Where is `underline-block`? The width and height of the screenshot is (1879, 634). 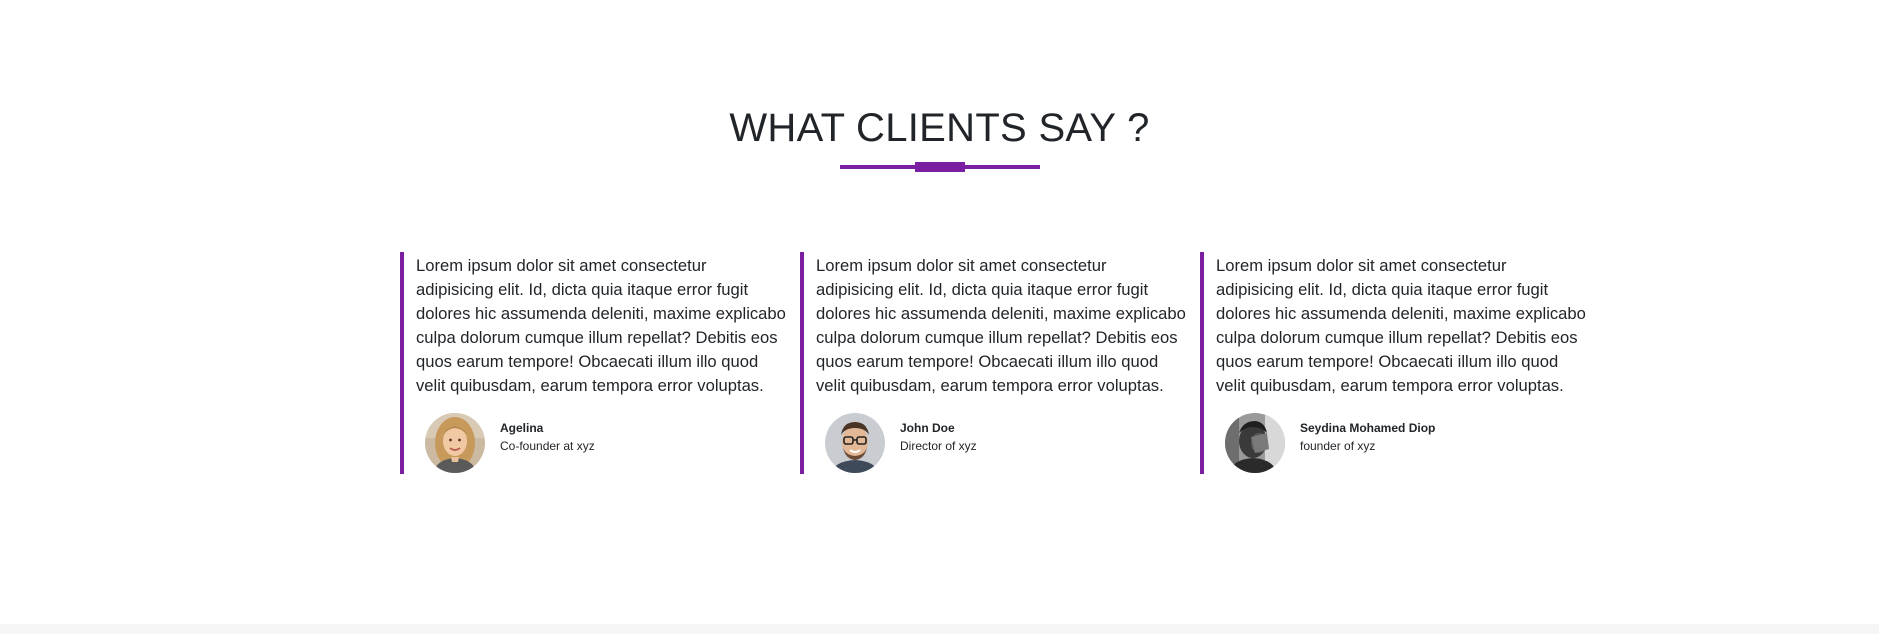
underline-block is located at coordinates (940, 167).